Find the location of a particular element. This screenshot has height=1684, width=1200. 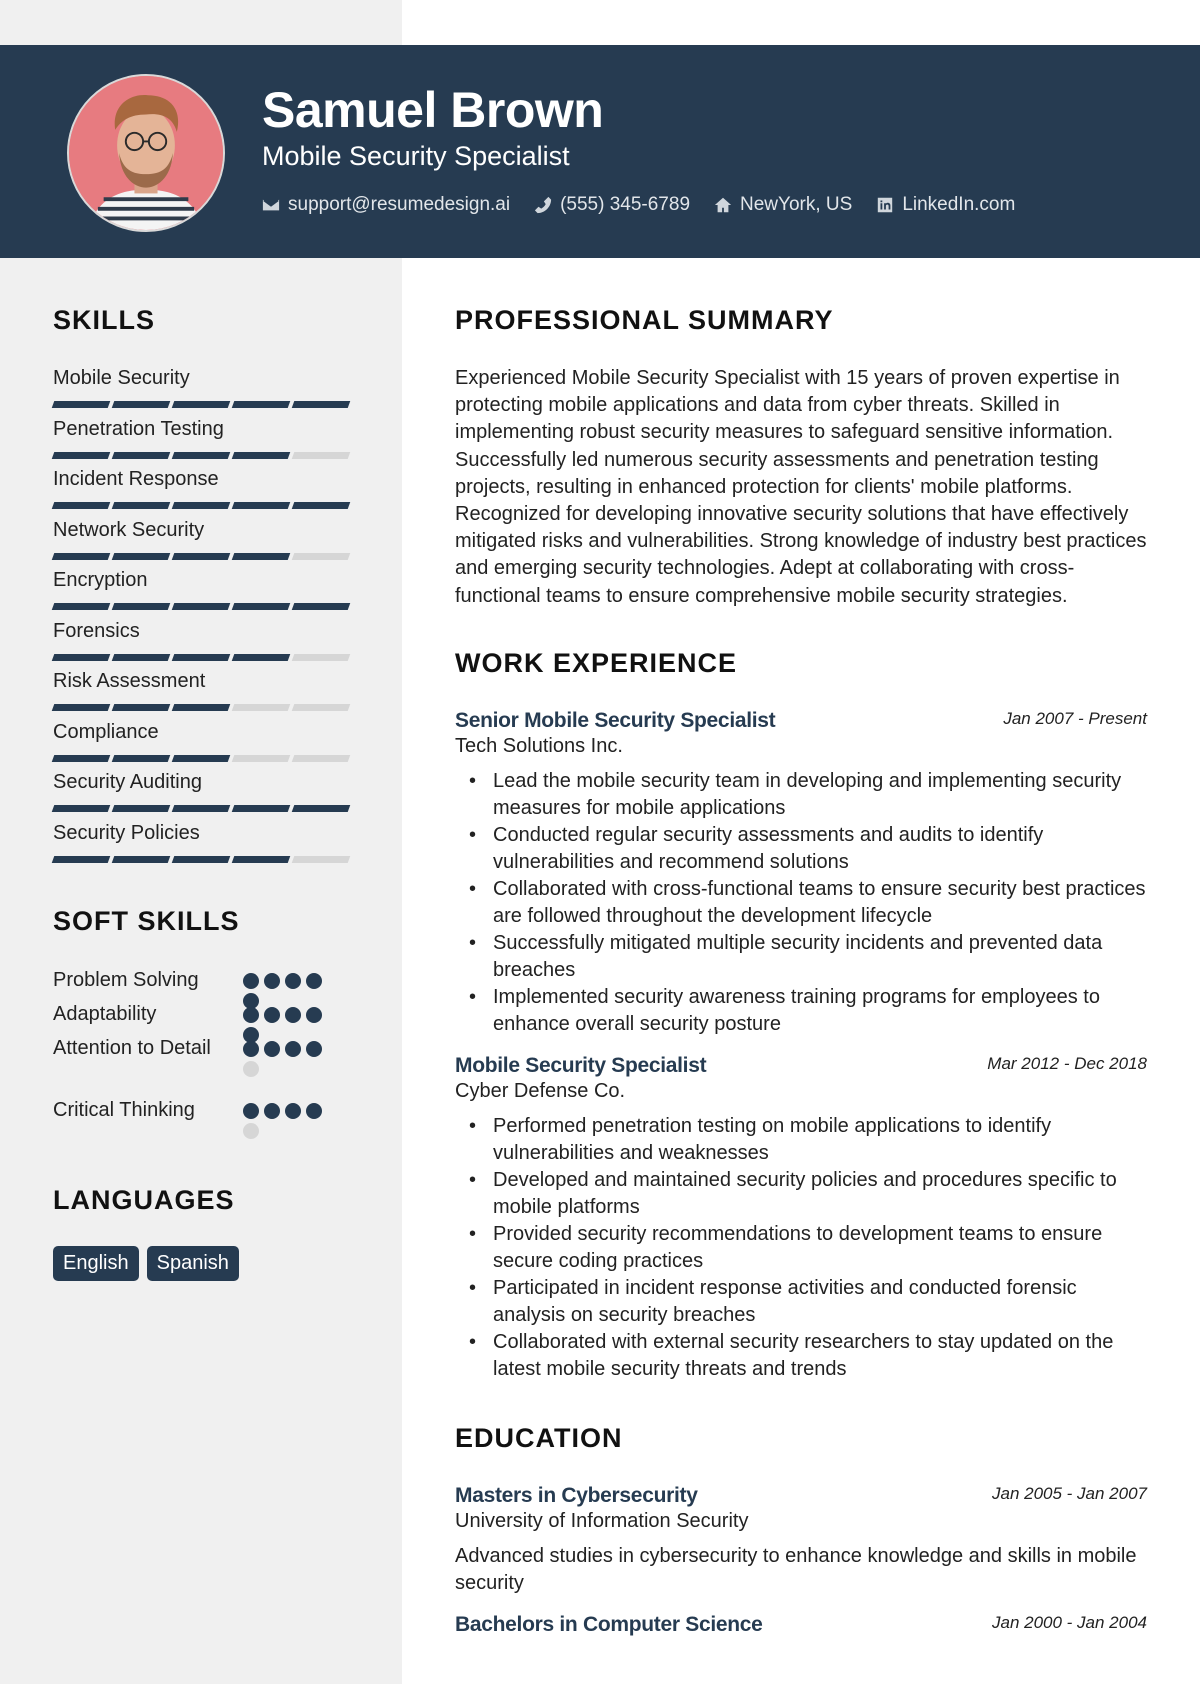

skill-name: Penetration Testing is located at coordinates (138, 428).